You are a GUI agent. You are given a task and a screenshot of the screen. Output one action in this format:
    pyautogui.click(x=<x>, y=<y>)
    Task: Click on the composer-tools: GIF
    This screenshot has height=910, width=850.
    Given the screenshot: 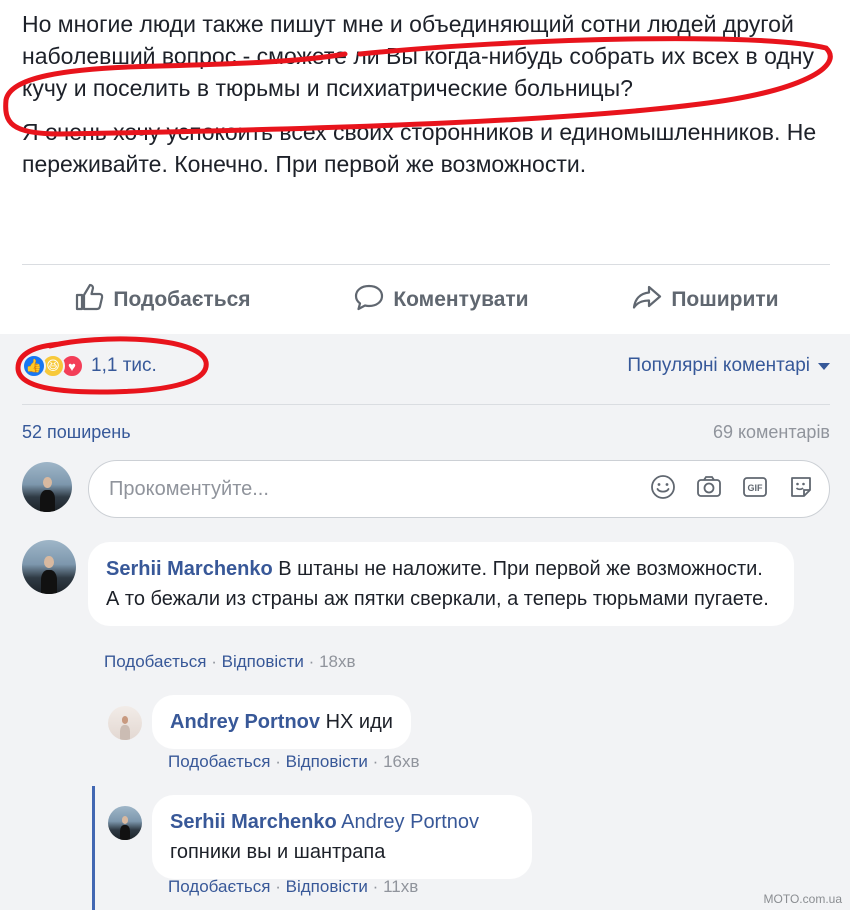 What is the action you would take?
    pyautogui.click(x=732, y=489)
    